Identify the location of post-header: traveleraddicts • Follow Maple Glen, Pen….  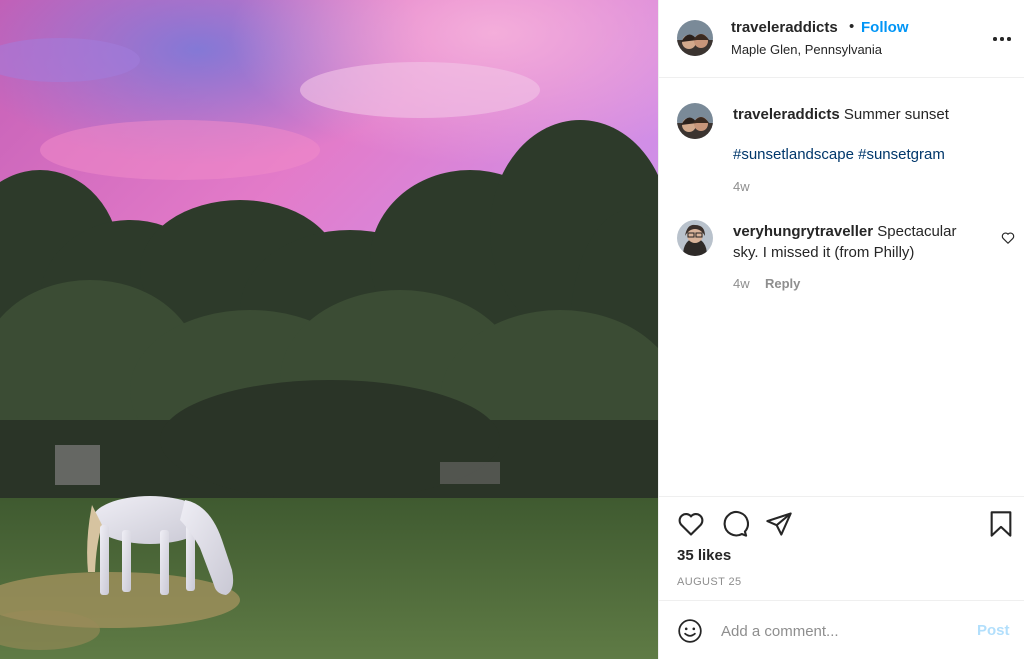
(841, 39).